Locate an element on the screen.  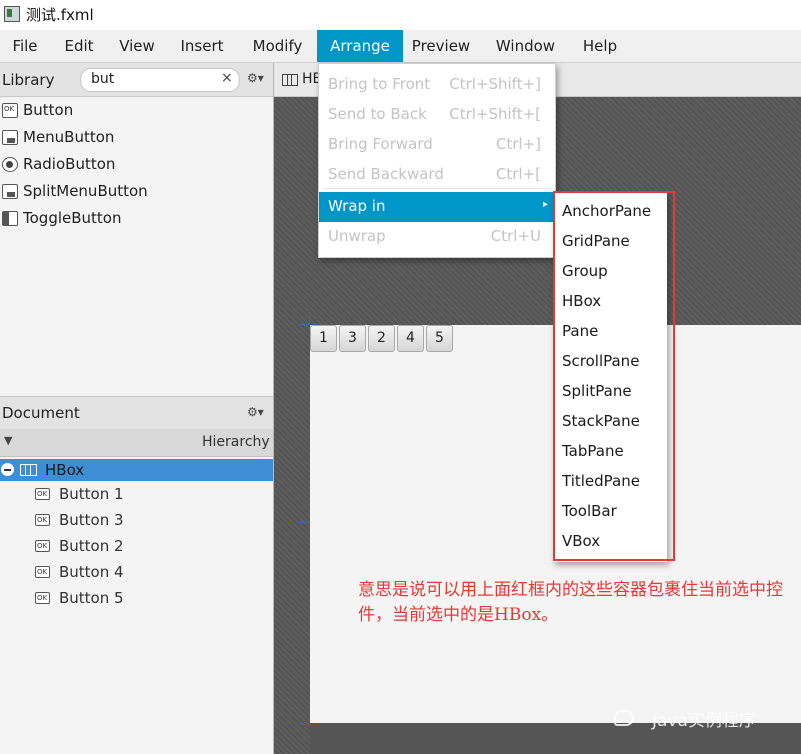
tree-item-hbox: HBox is located at coordinates (136, 470).